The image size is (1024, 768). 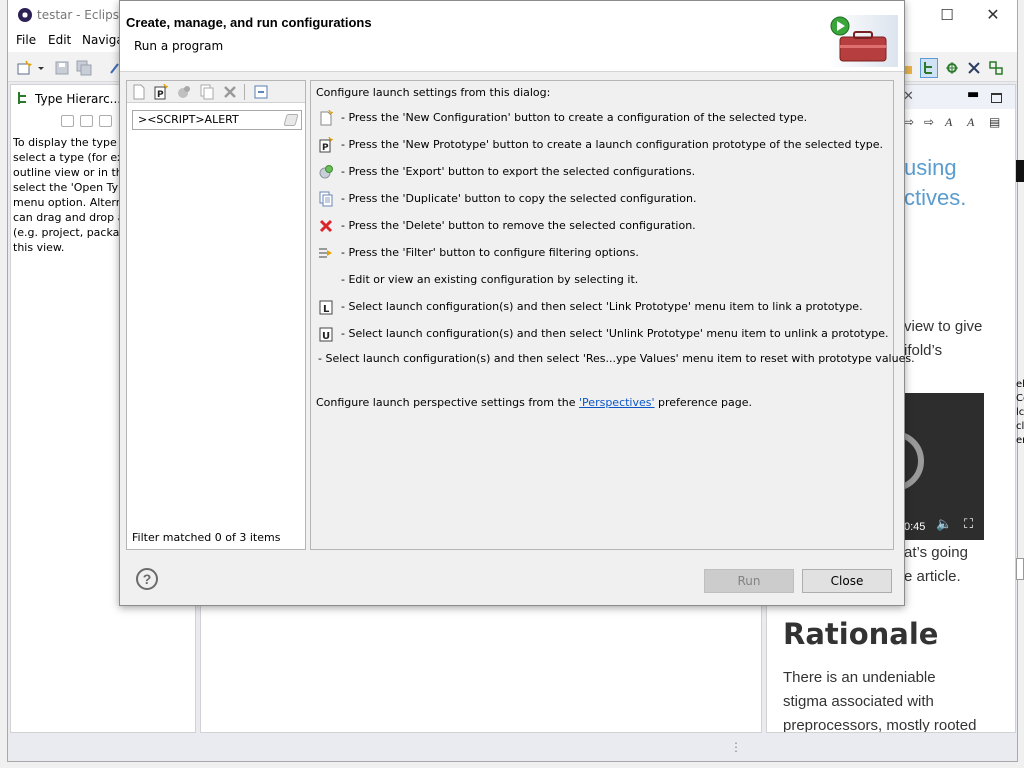 I want to click on font-smaller-icon: A, so click(x=948, y=122).